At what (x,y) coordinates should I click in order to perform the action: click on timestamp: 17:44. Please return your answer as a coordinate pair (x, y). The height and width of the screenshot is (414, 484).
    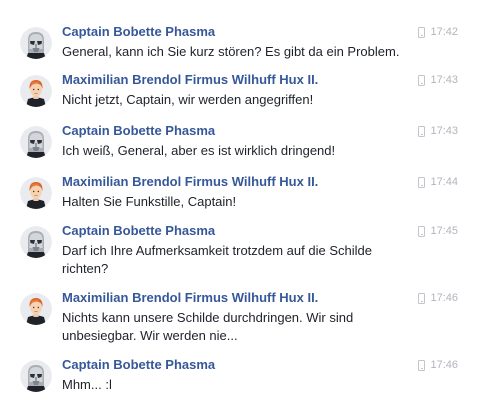
    Looking at the image, I should click on (444, 182).